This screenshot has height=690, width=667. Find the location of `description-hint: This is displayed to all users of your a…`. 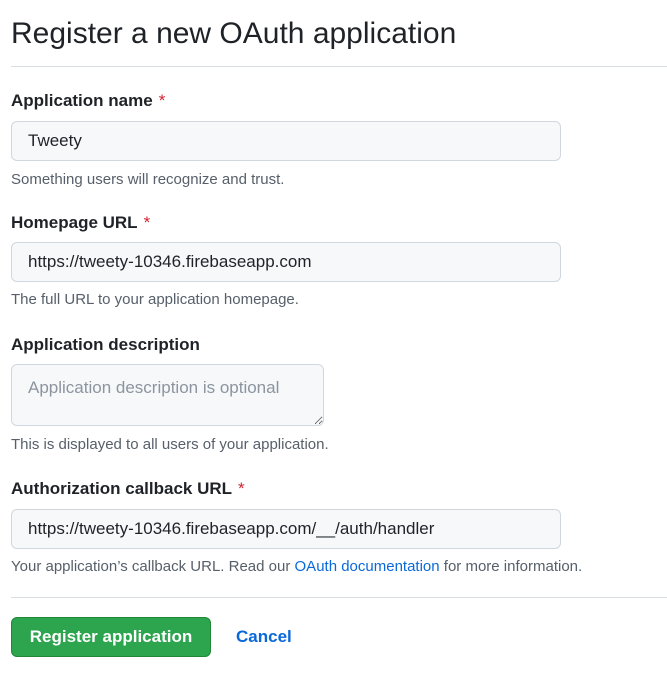

description-hint: This is displayed to all users of your a… is located at coordinates (170, 444).